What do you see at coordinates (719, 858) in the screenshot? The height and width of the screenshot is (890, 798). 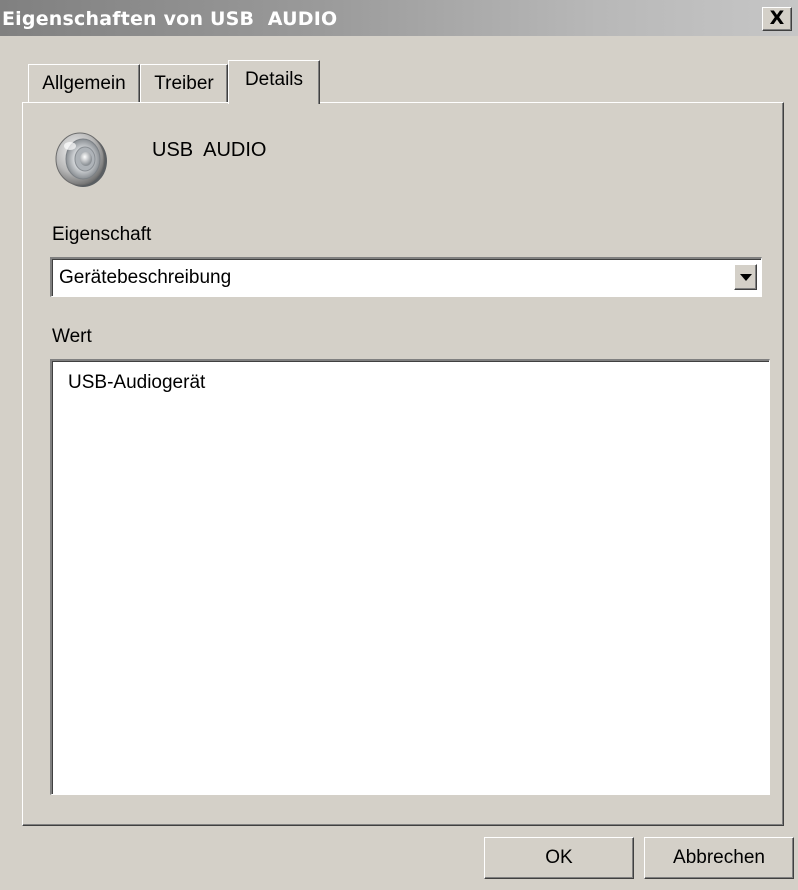 I see `cancel-button: Abbrechen` at bounding box center [719, 858].